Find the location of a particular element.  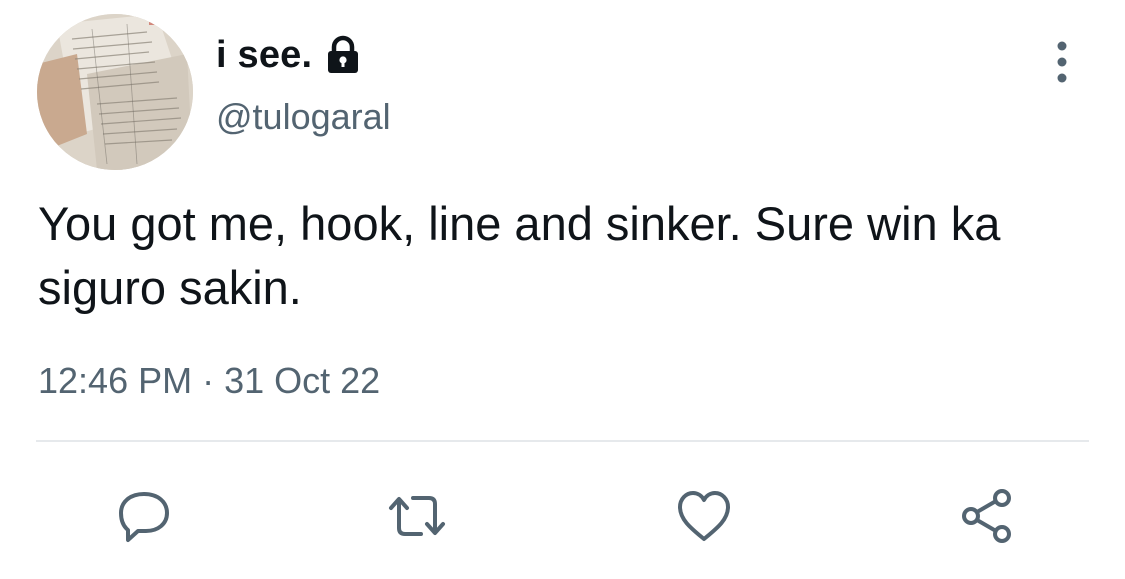

reply-icon is located at coordinates (144, 517).